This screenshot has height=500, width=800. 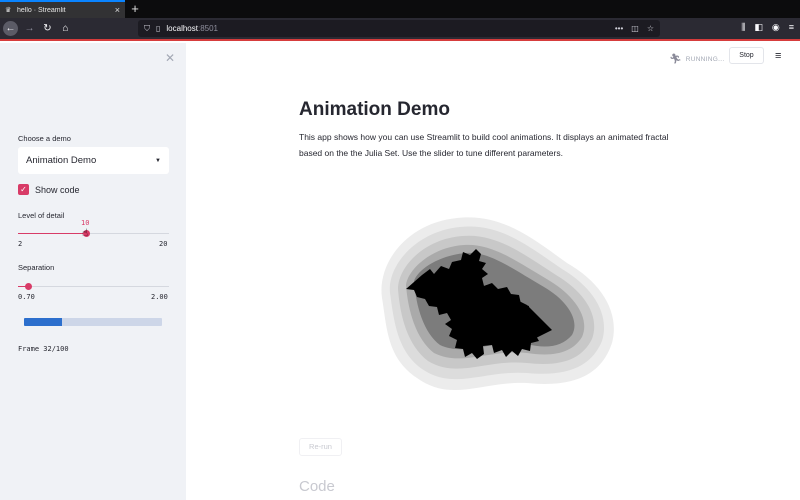 I want to click on separation-label: Separation, so click(x=36, y=267).